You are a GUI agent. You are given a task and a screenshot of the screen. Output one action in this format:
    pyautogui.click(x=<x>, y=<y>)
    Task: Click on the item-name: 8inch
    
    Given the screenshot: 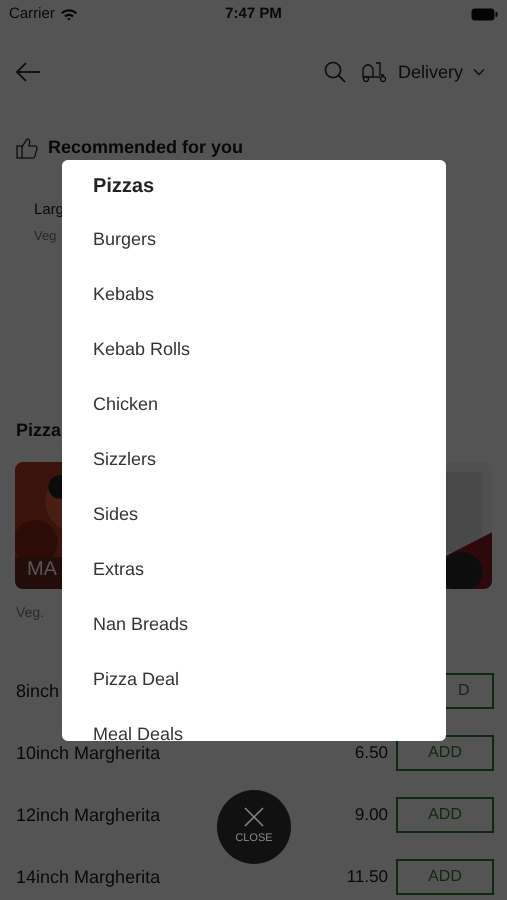 What is the action you would take?
    pyautogui.click(x=38, y=691)
    